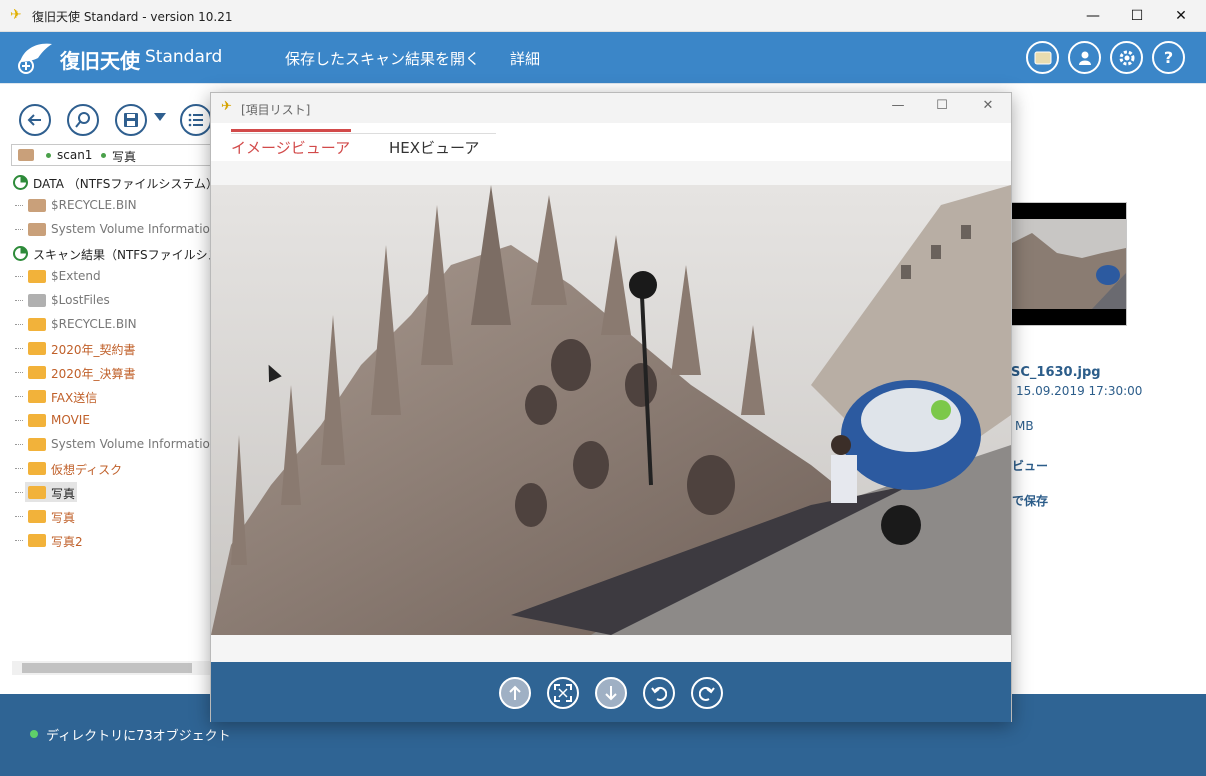  What do you see at coordinates (707, 693) in the screenshot?
I see `rotate-right-button` at bounding box center [707, 693].